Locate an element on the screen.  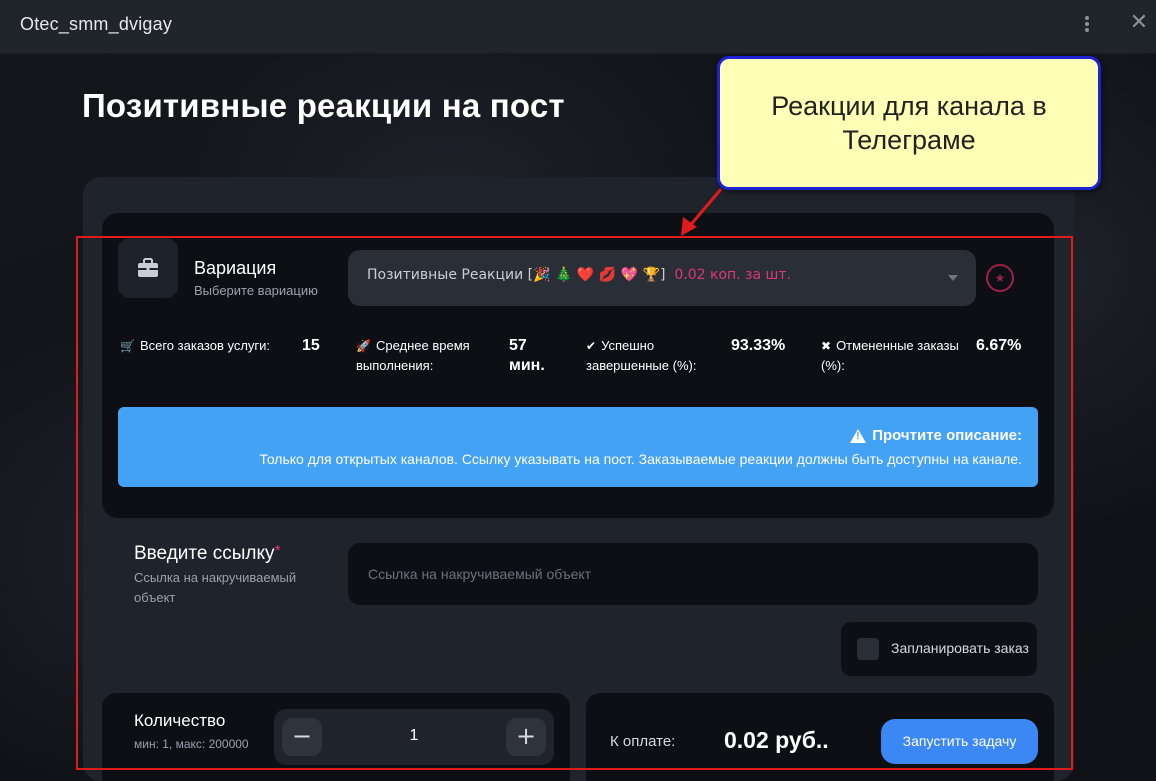
link-input is located at coordinates (693, 574).